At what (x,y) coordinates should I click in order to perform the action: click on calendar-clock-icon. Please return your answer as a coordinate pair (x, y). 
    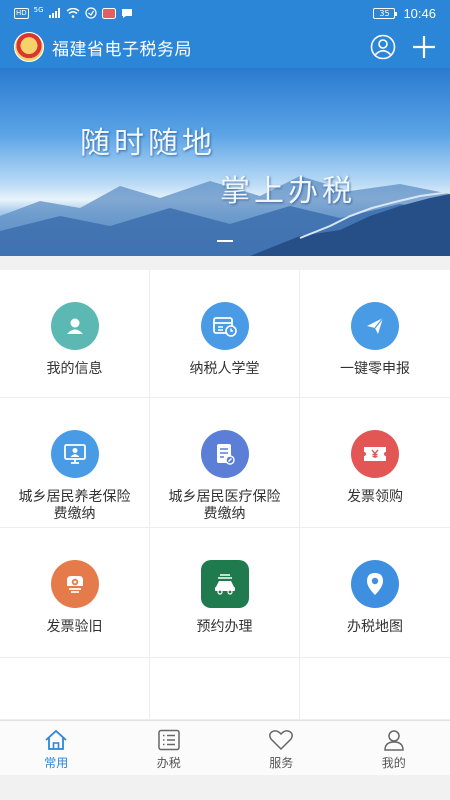
    Looking at the image, I should click on (224, 326).